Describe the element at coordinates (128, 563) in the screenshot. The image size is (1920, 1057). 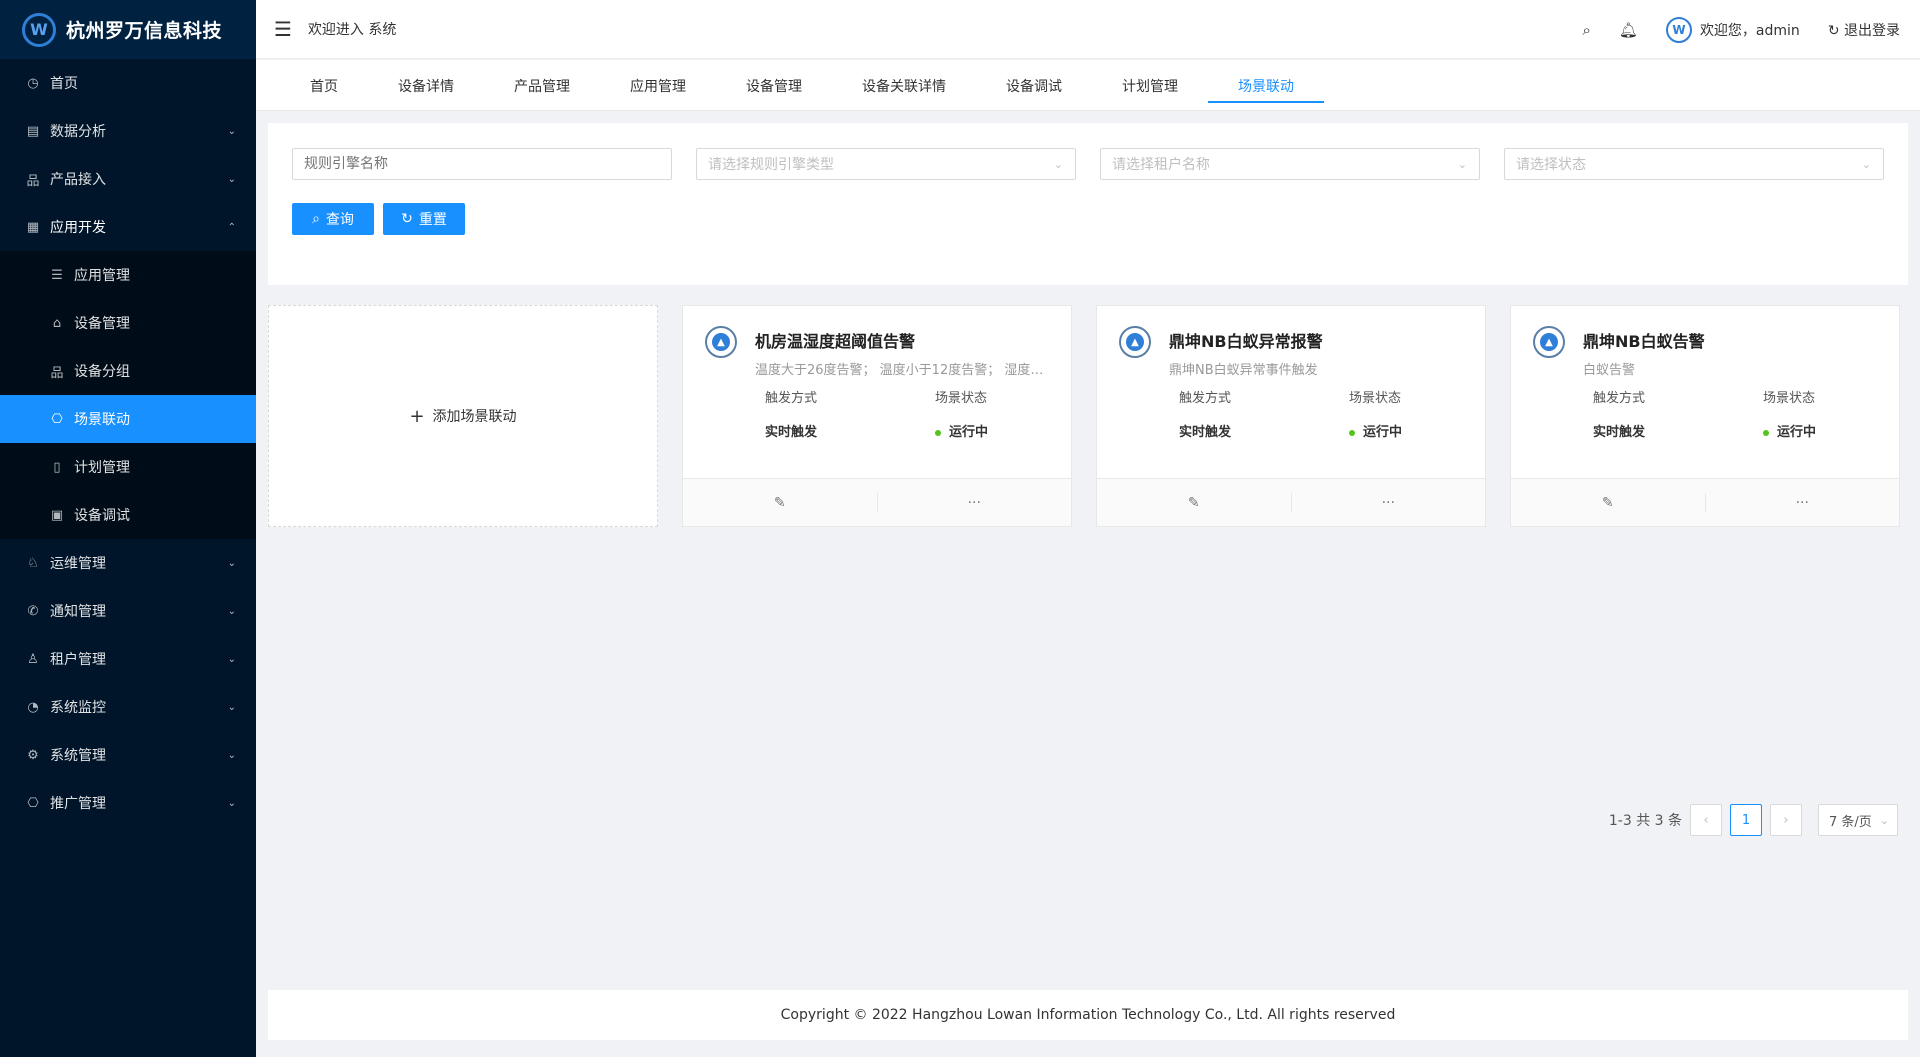
I see `sidebar-item-ops: ♘ 运维管理 ⌄` at that location.